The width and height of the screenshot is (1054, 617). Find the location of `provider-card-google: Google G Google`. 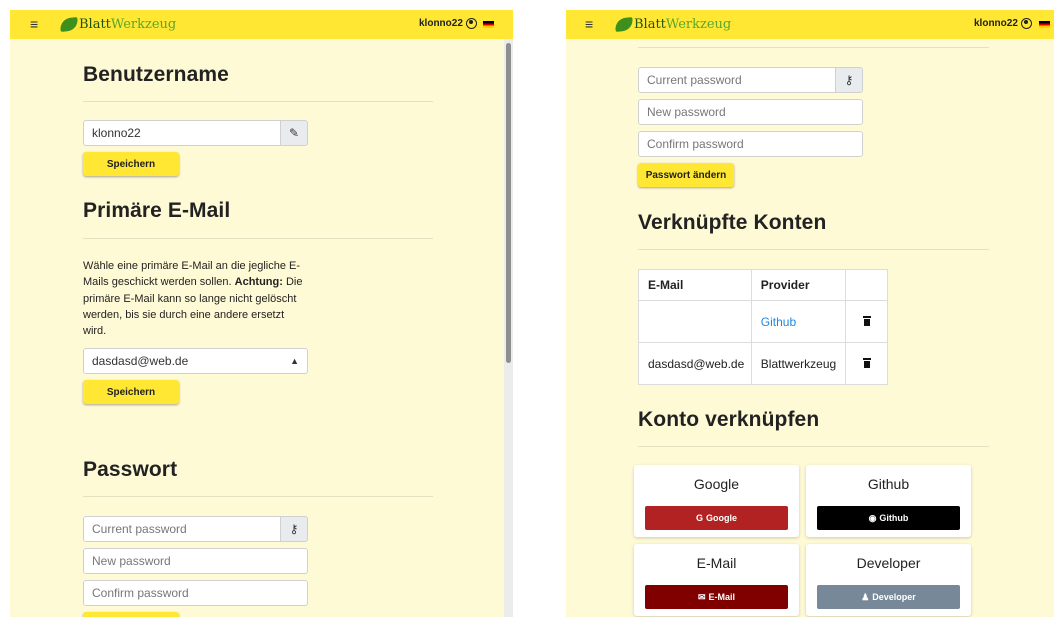

provider-card-google: Google G Google is located at coordinates (716, 501).